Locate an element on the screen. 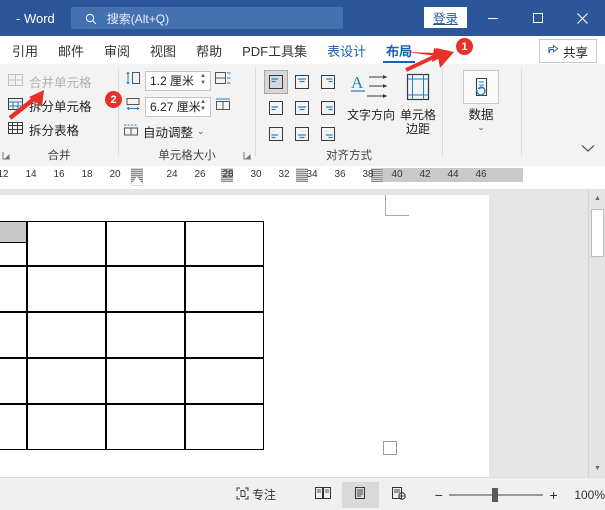  zoom-slider-thumb is located at coordinates (494, 494).